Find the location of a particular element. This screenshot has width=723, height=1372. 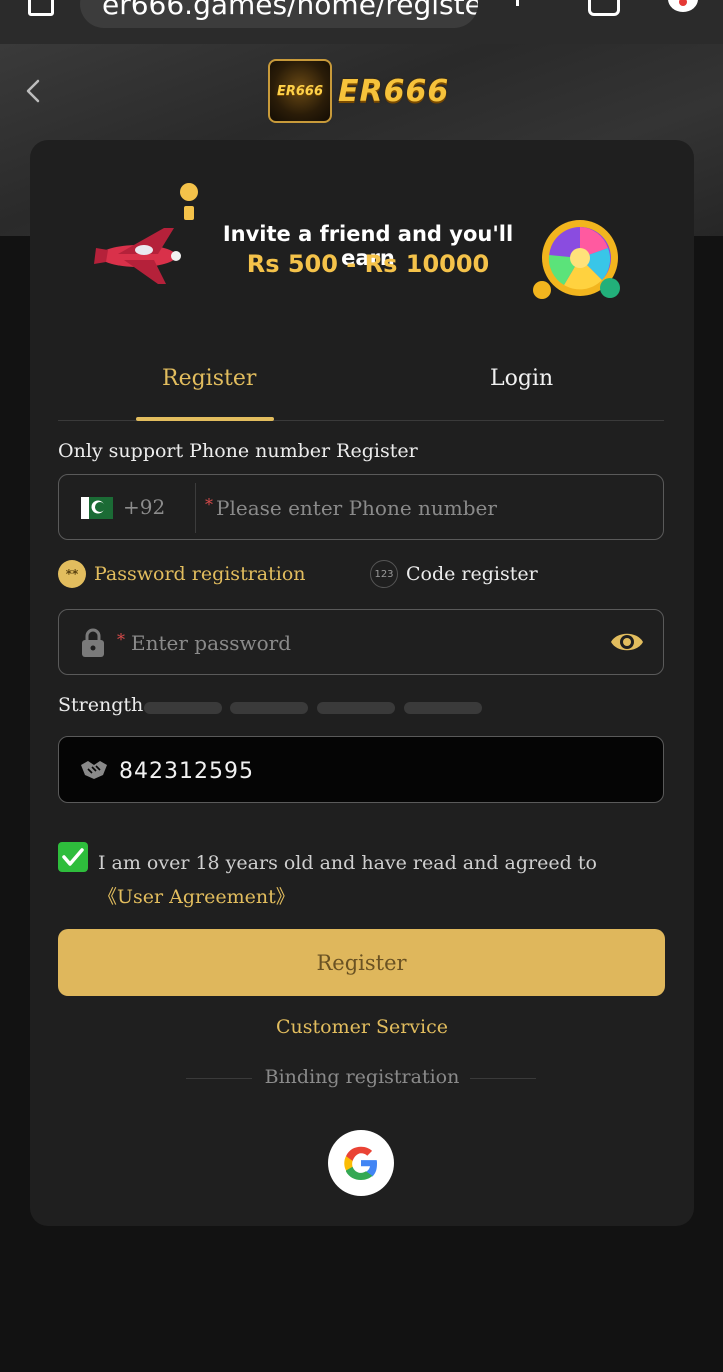

pakistan-flag-icon is located at coordinates (97, 508).